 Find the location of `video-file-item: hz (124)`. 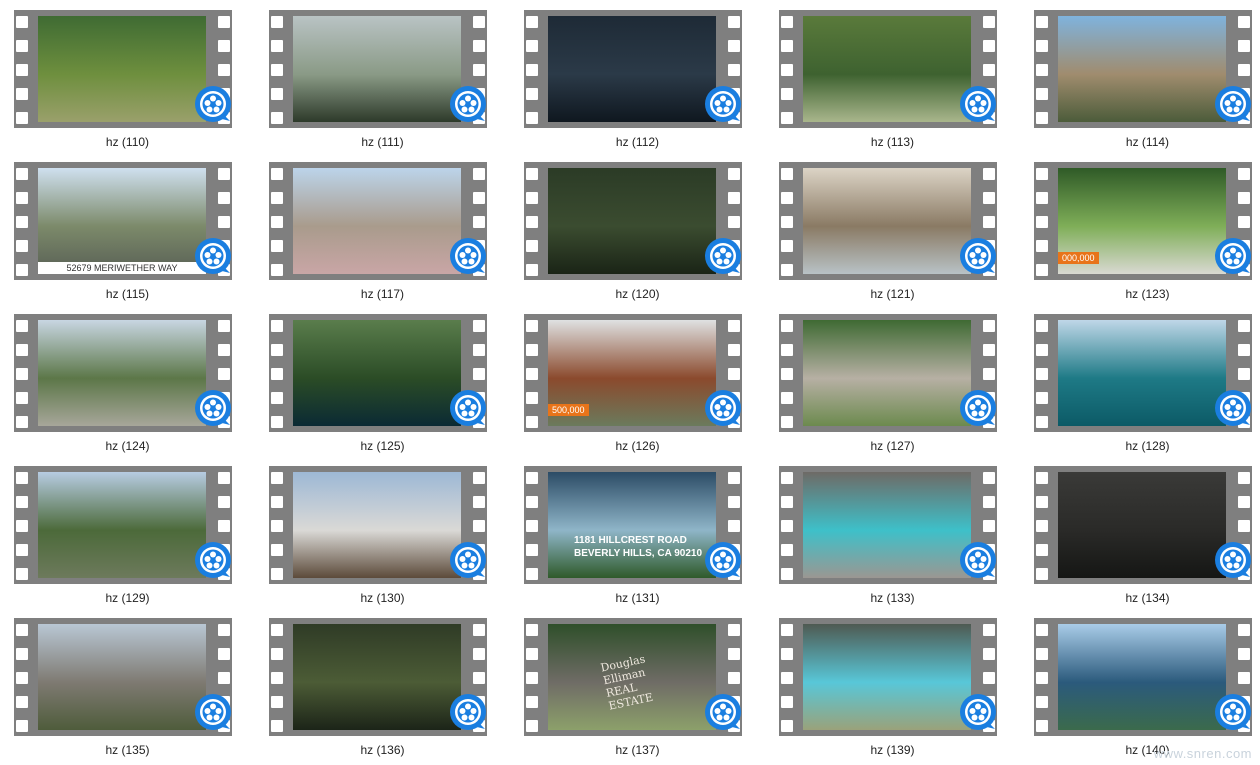

video-file-item: hz (124) is located at coordinates (127, 380).